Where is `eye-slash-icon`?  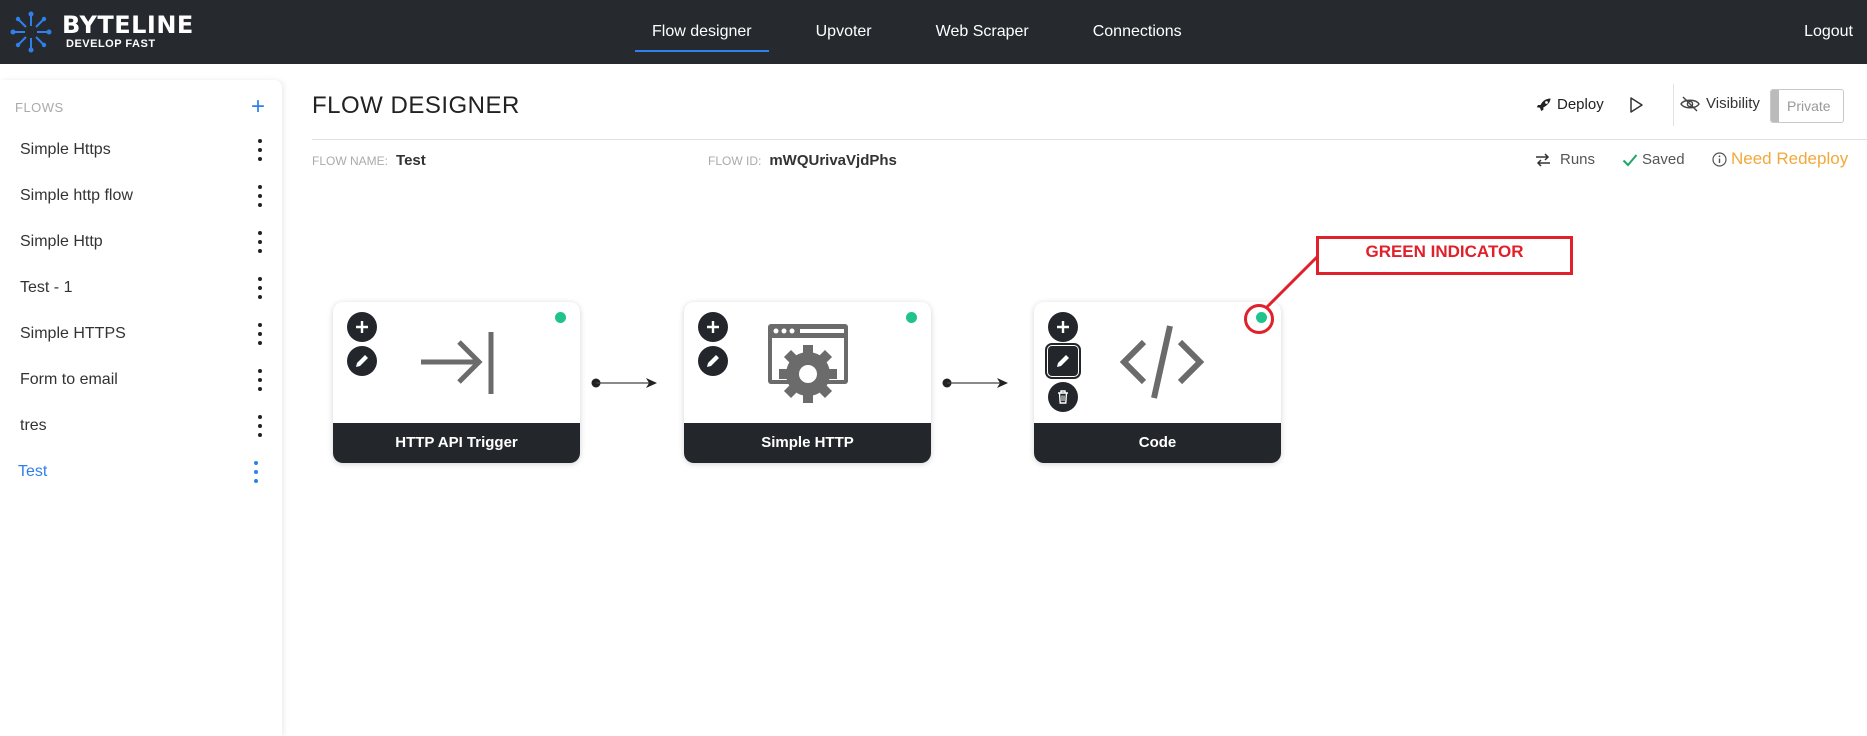
eye-slash-icon is located at coordinates (1690, 103).